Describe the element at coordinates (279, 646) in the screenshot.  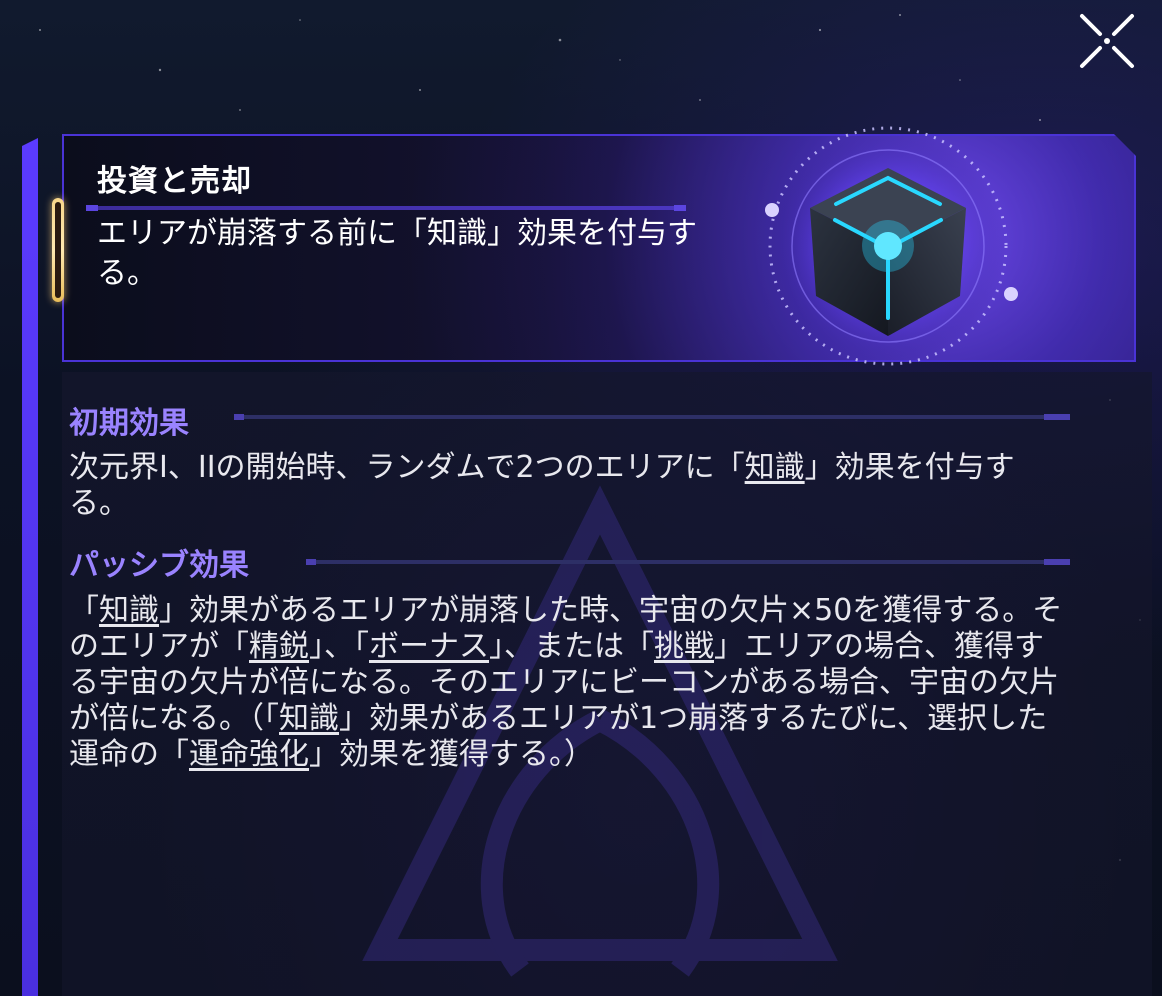
I see `keyword-link: 精鋭` at that location.